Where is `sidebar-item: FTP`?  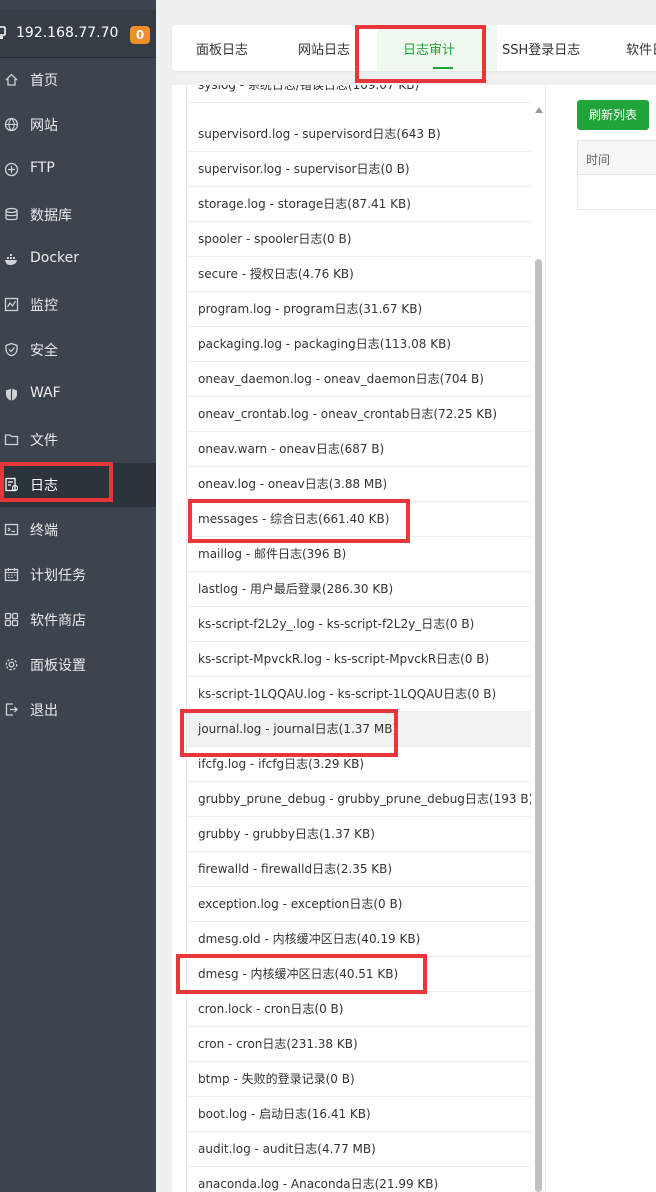 sidebar-item: FTP is located at coordinates (78, 170).